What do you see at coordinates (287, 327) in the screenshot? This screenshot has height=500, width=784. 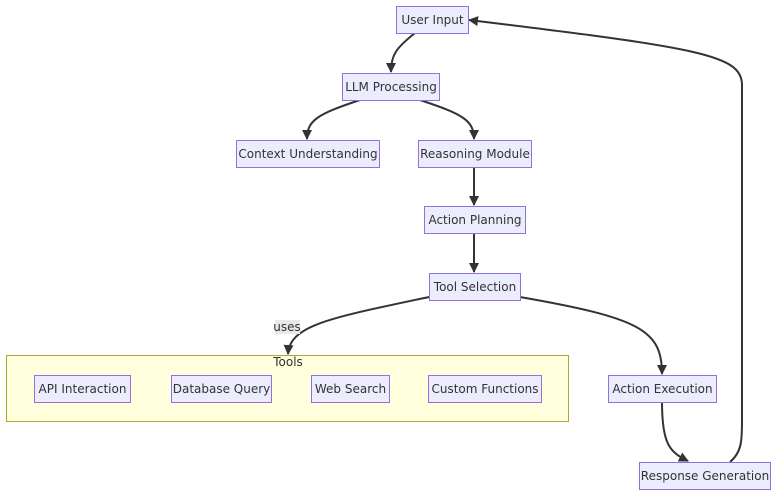 I see `edge-label-uses: uses` at bounding box center [287, 327].